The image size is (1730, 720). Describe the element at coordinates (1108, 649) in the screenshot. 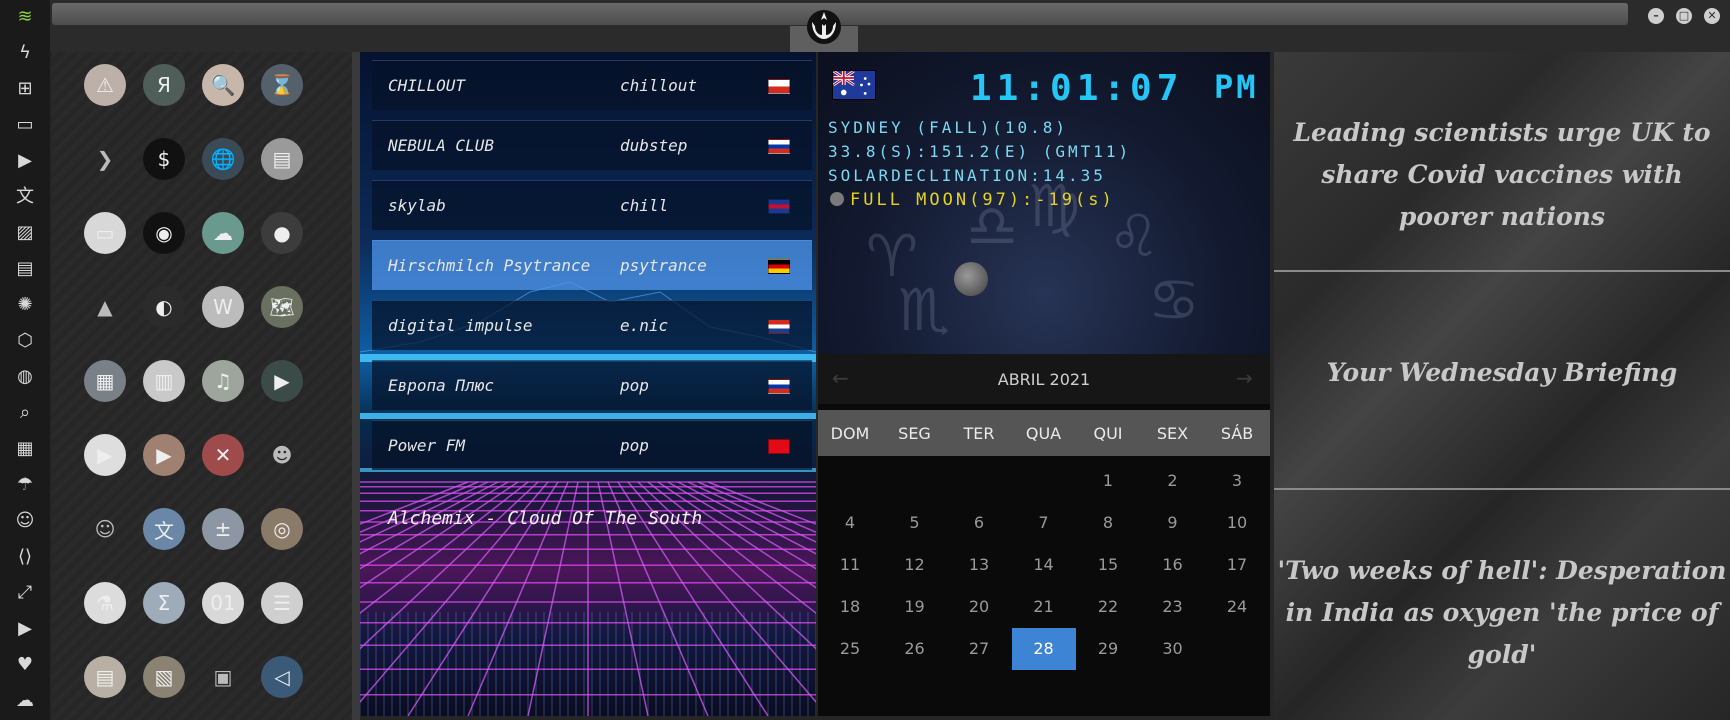

I see `calendar-day: 29` at that location.